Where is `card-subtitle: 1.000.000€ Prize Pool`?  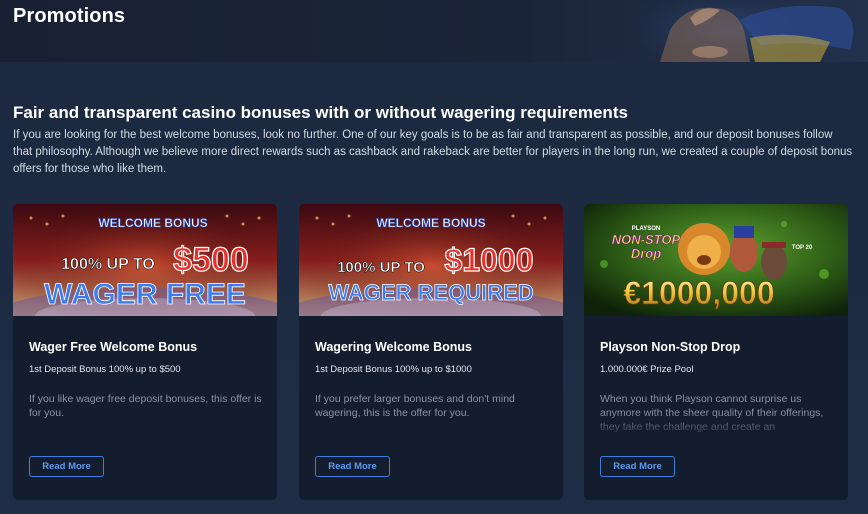 card-subtitle: 1.000.000€ Prize Pool is located at coordinates (647, 369).